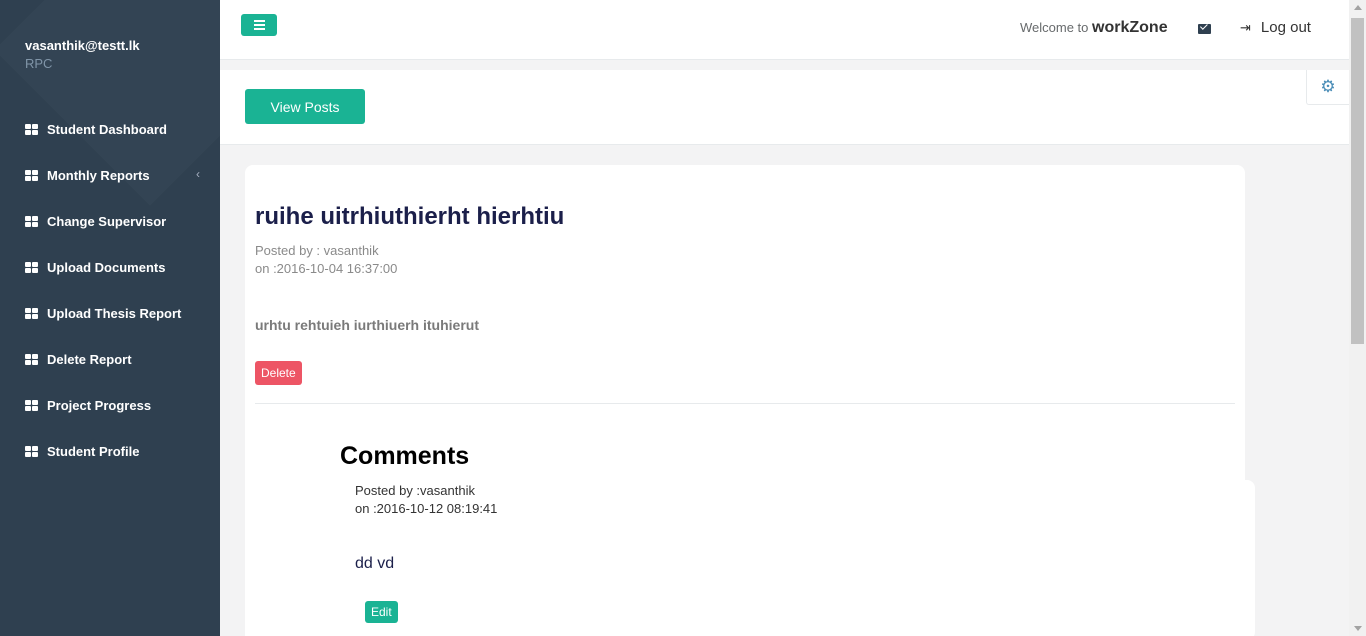 The height and width of the screenshot is (636, 1366). Describe the element at coordinates (381, 612) in the screenshot. I see `edit-comment-button: Edit` at that location.